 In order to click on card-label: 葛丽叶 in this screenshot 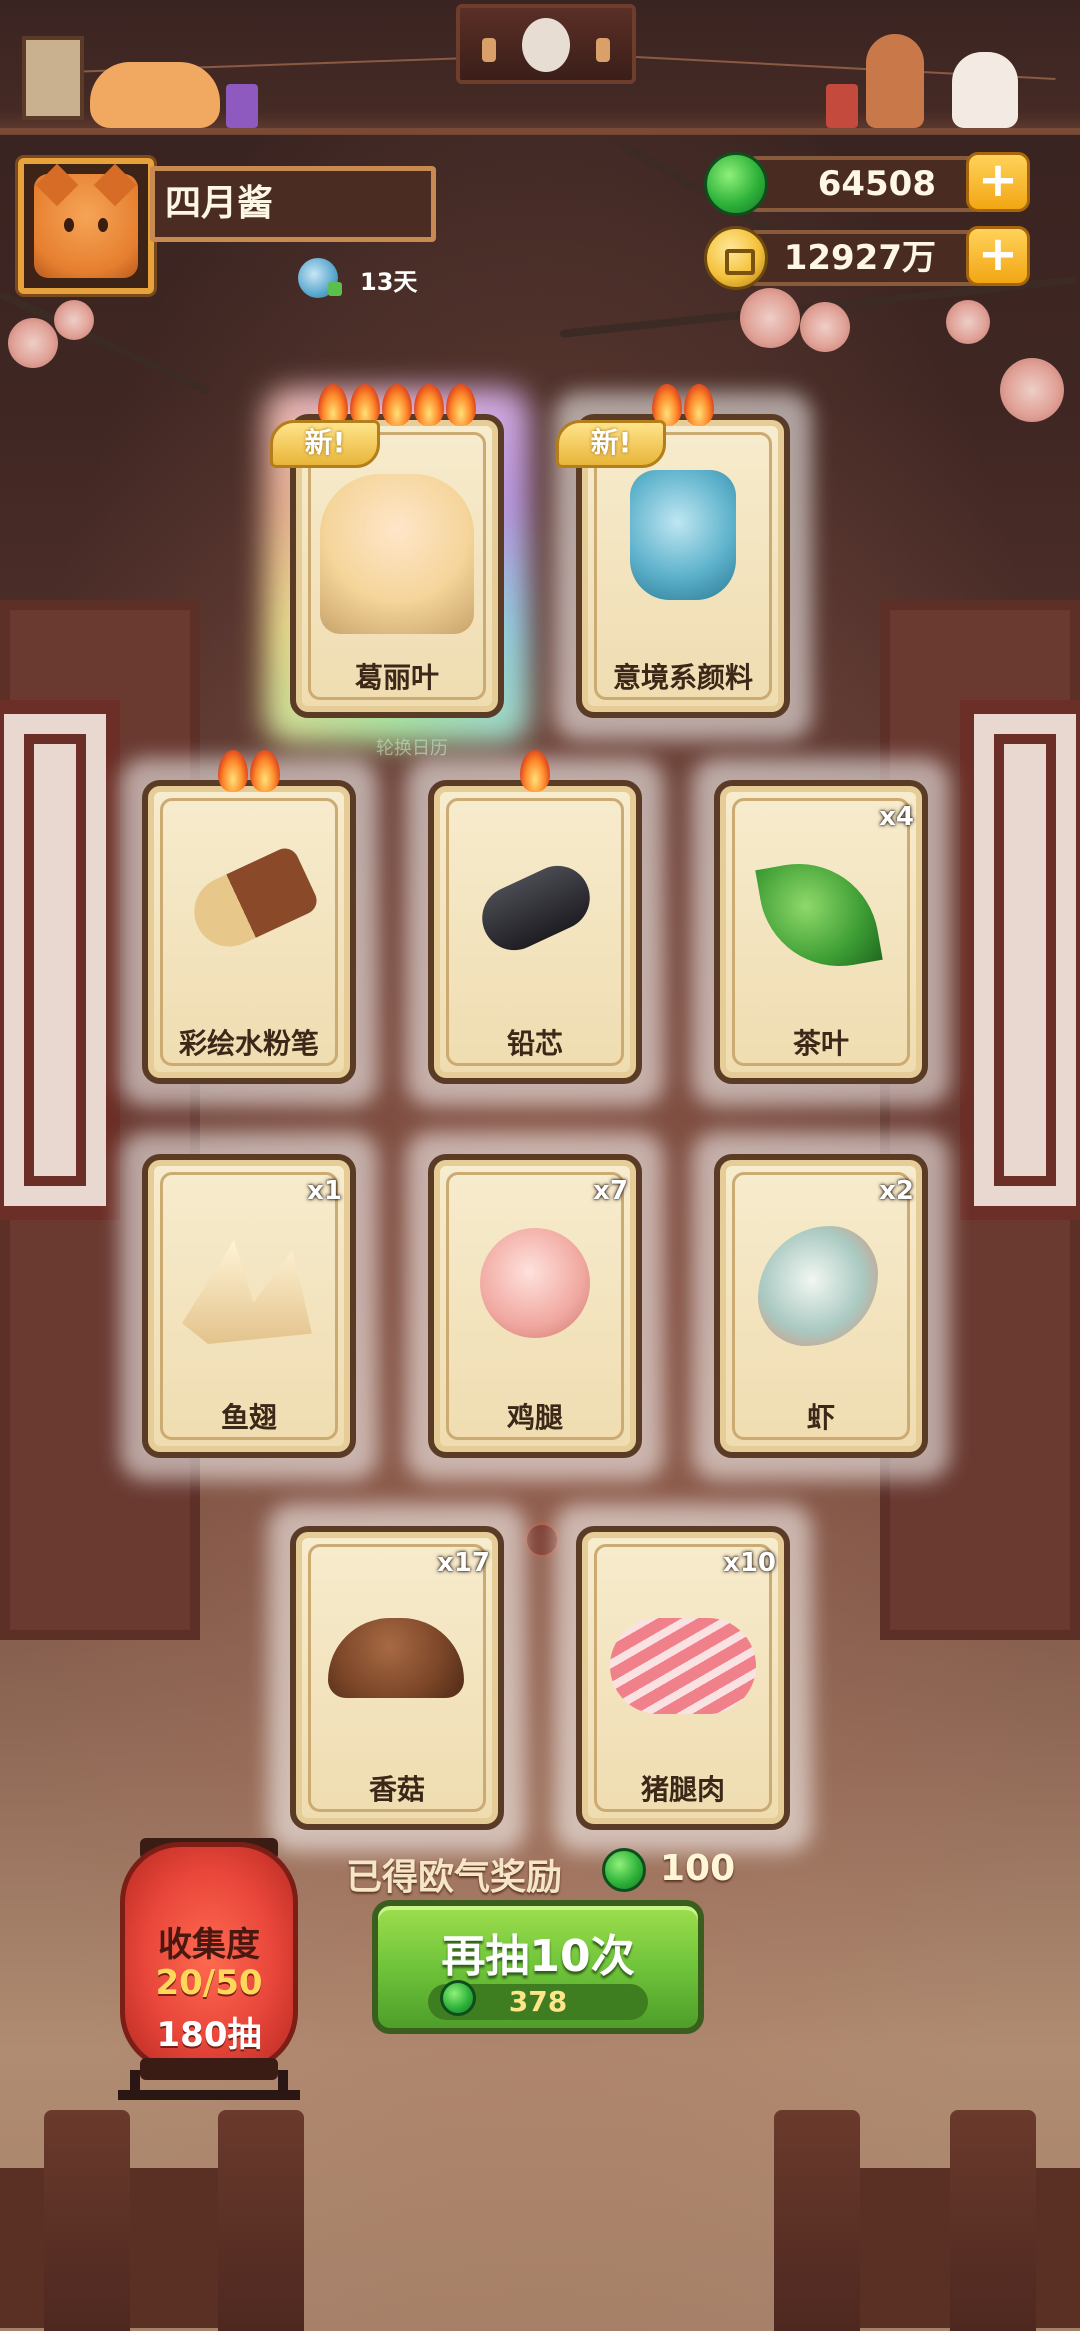, I will do `click(396, 677)`.